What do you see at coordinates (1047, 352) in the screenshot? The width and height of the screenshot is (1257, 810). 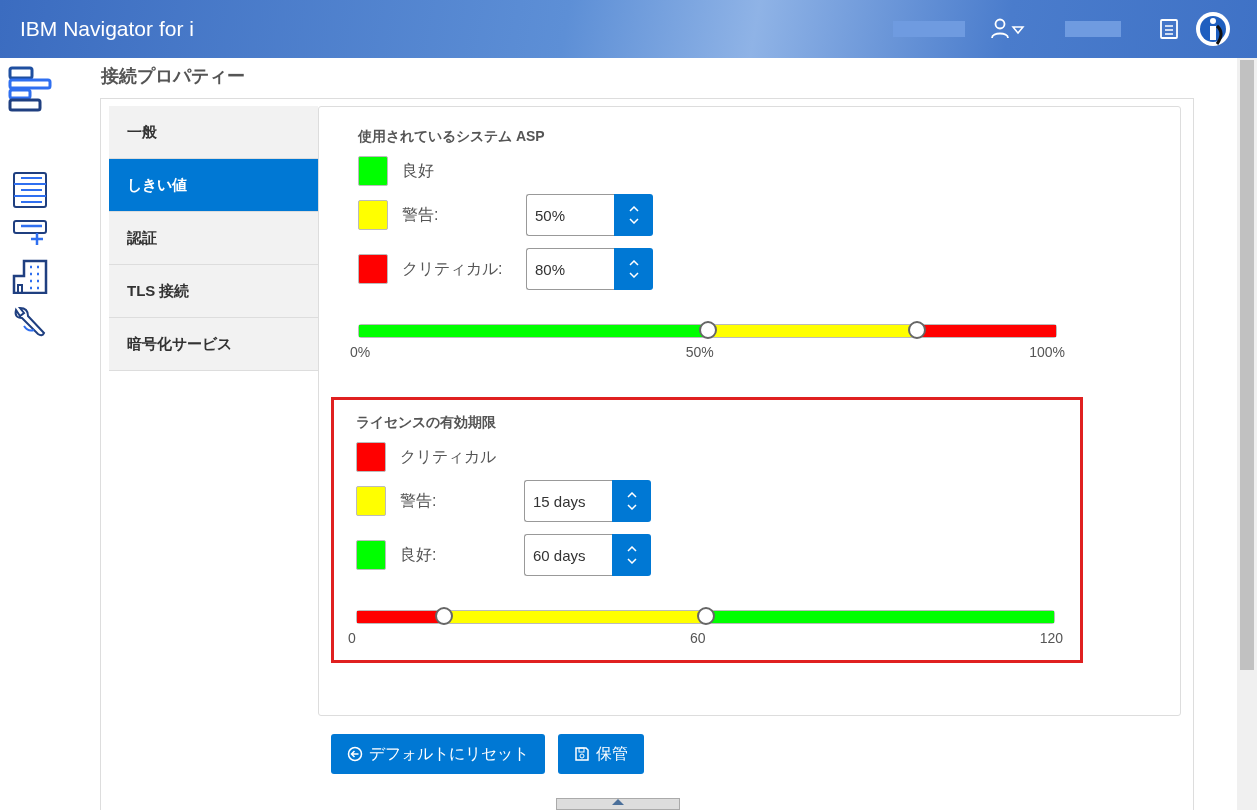 I see `tick-label: 100%` at bounding box center [1047, 352].